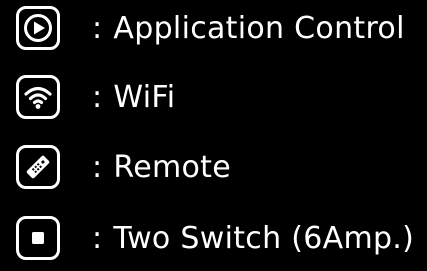 This screenshot has width=427, height=271. I want to click on legend-item-text: Remote, so click(172, 167).